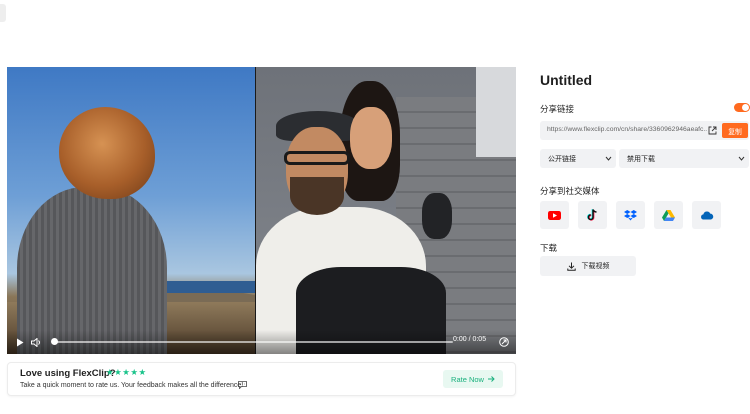 This screenshot has height=414, width=750. Describe the element at coordinates (68, 373) in the screenshot. I see `rating-title: Love using FlexClip?` at that location.